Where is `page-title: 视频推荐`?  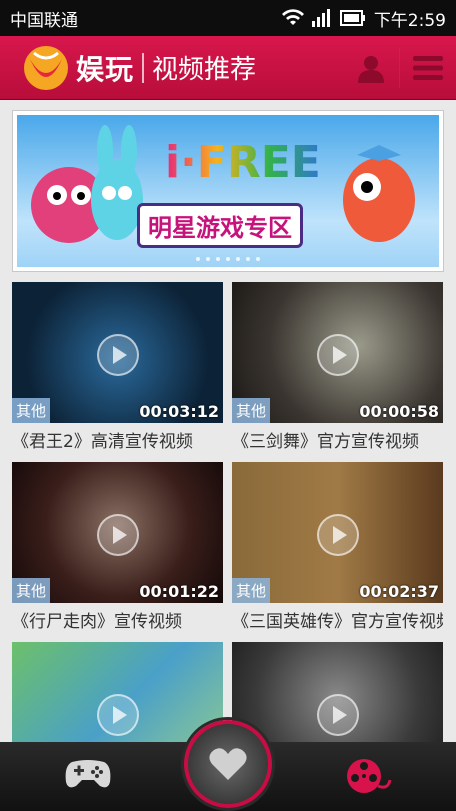
page-title: 视频推荐 is located at coordinates (204, 70).